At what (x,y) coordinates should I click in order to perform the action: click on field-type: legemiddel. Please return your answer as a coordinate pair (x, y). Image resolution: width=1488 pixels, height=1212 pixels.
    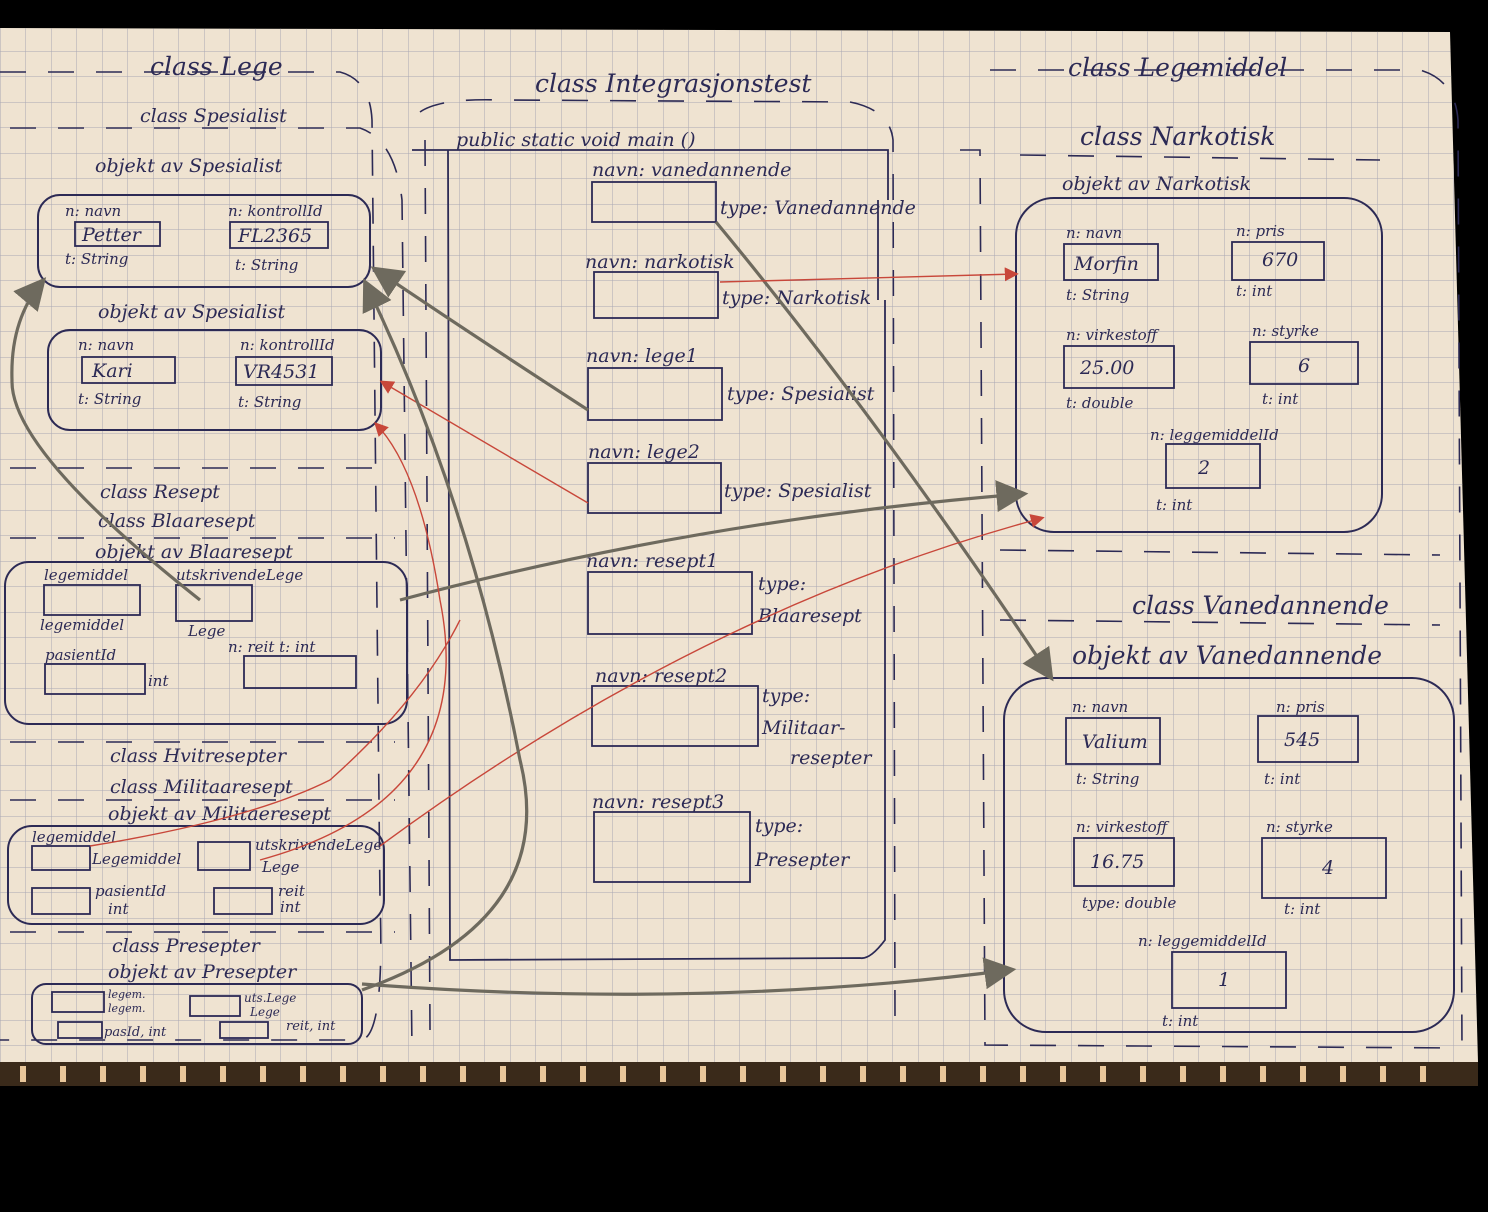
    Looking at the image, I should click on (82, 625).